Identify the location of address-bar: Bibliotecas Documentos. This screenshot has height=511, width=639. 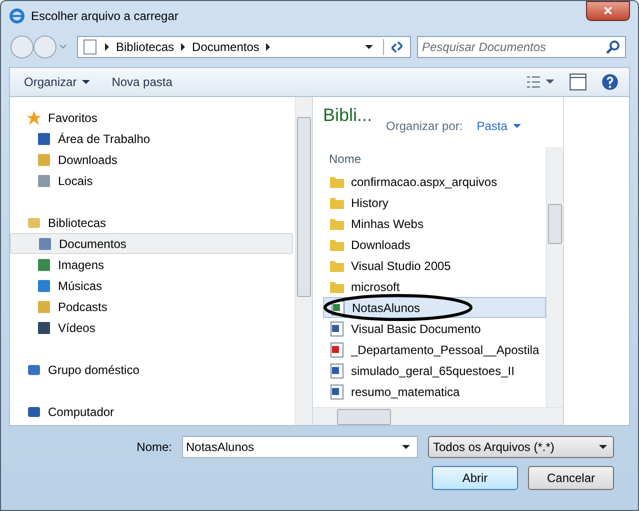
(244, 47).